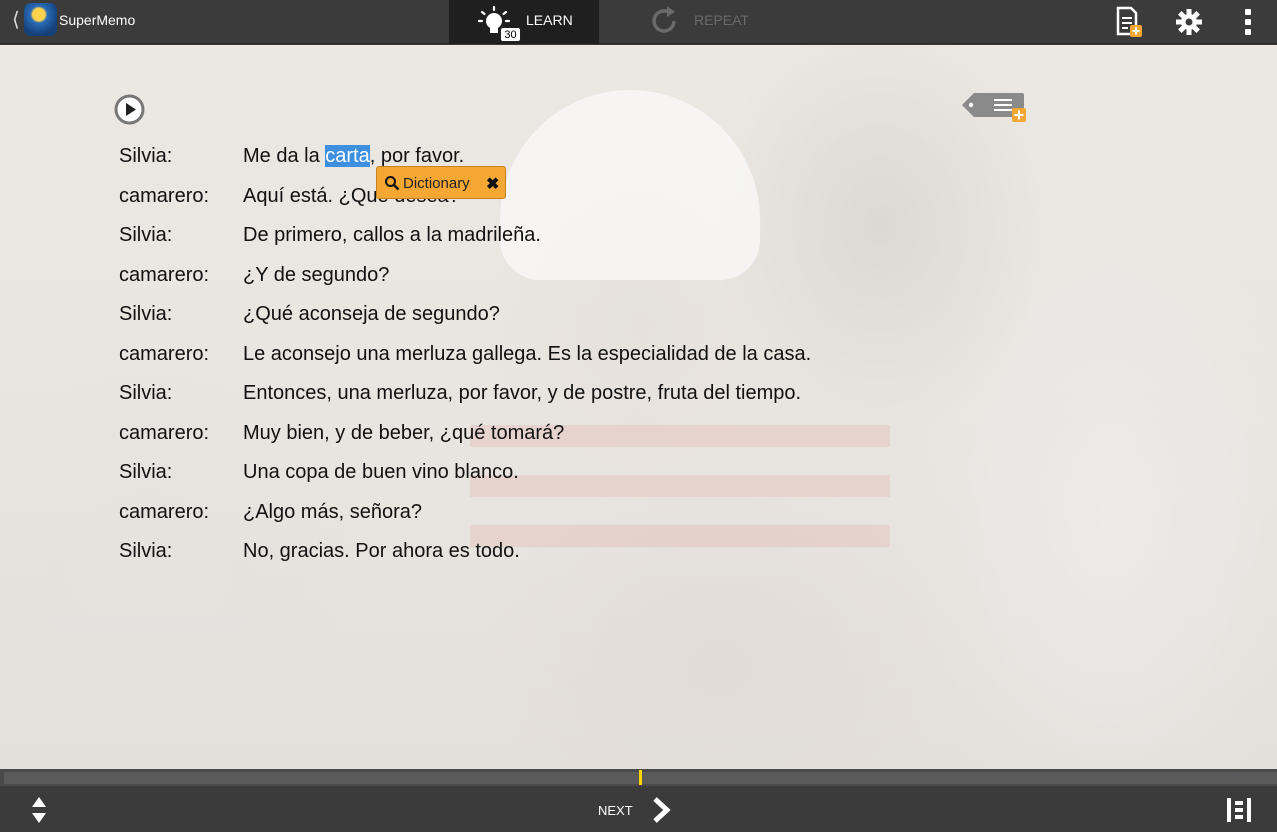 The image size is (1277, 832). I want to click on next-button: NEXT, so click(615, 810).